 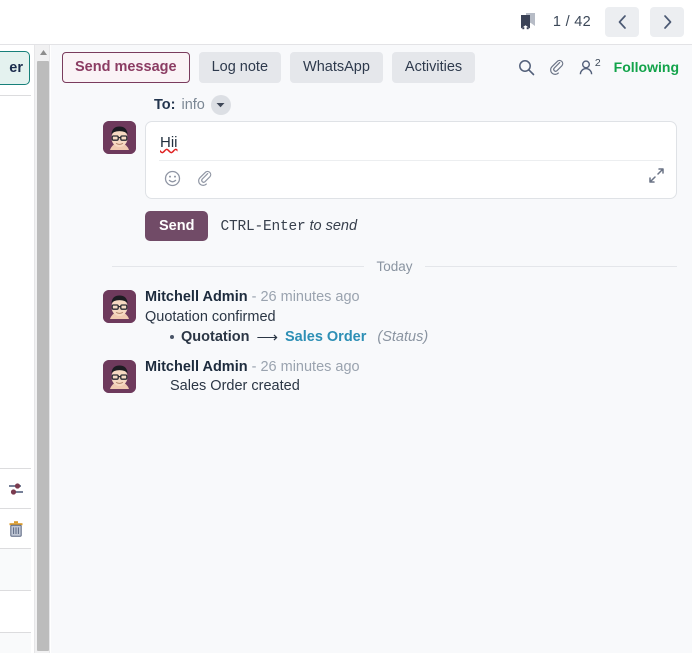 I want to click on next-record-button, so click(x=667, y=22).